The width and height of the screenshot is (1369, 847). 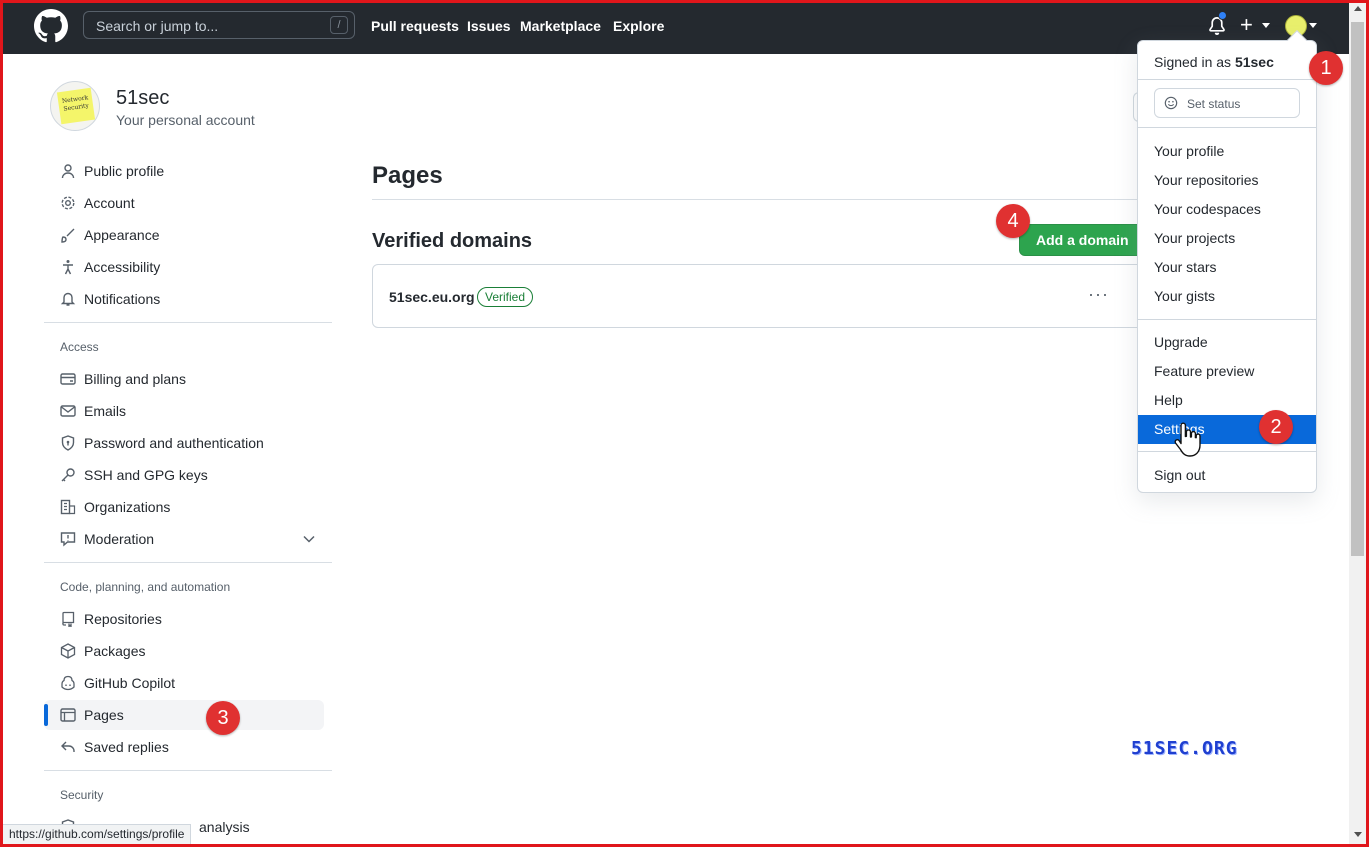 I want to click on menu-item-upgrade: Upgrade, so click(x=1227, y=342).